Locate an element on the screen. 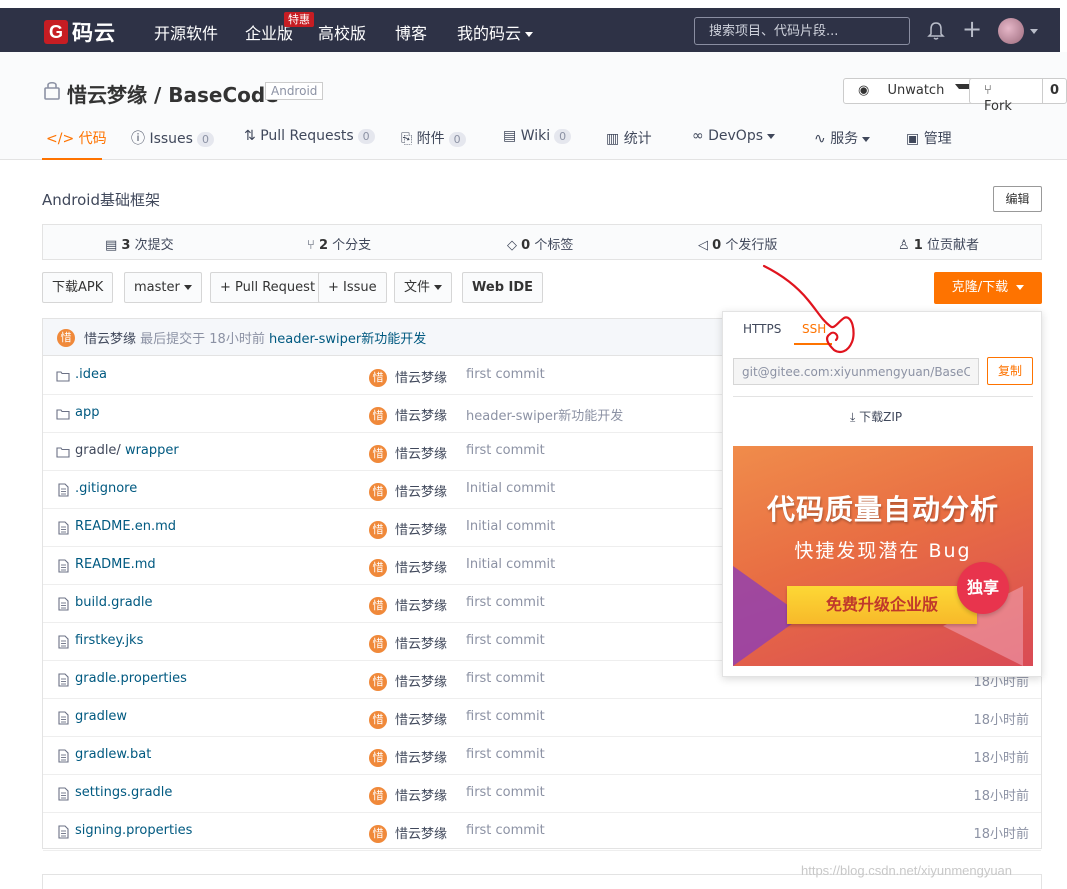 The image size is (1067, 889). file-name-link: firstkey.jks is located at coordinates (109, 640).